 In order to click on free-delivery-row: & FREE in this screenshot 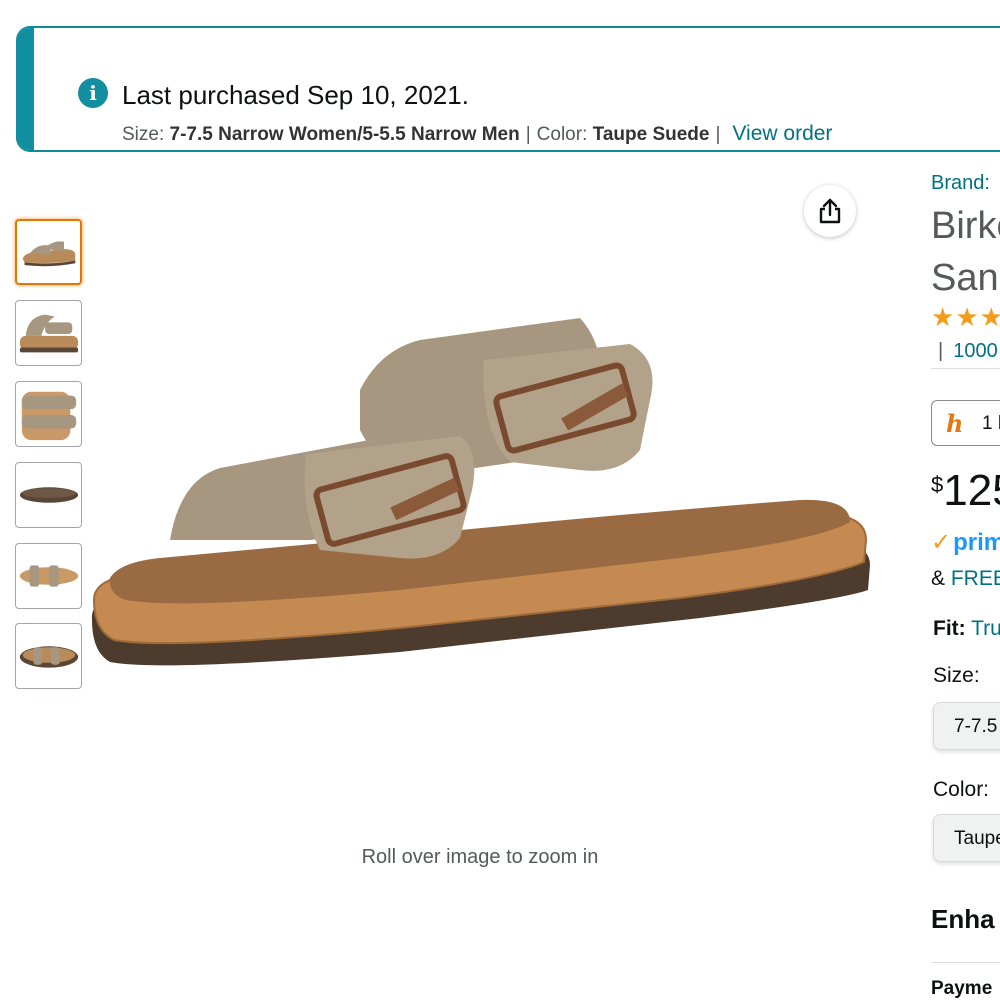, I will do `click(965, 579)`.